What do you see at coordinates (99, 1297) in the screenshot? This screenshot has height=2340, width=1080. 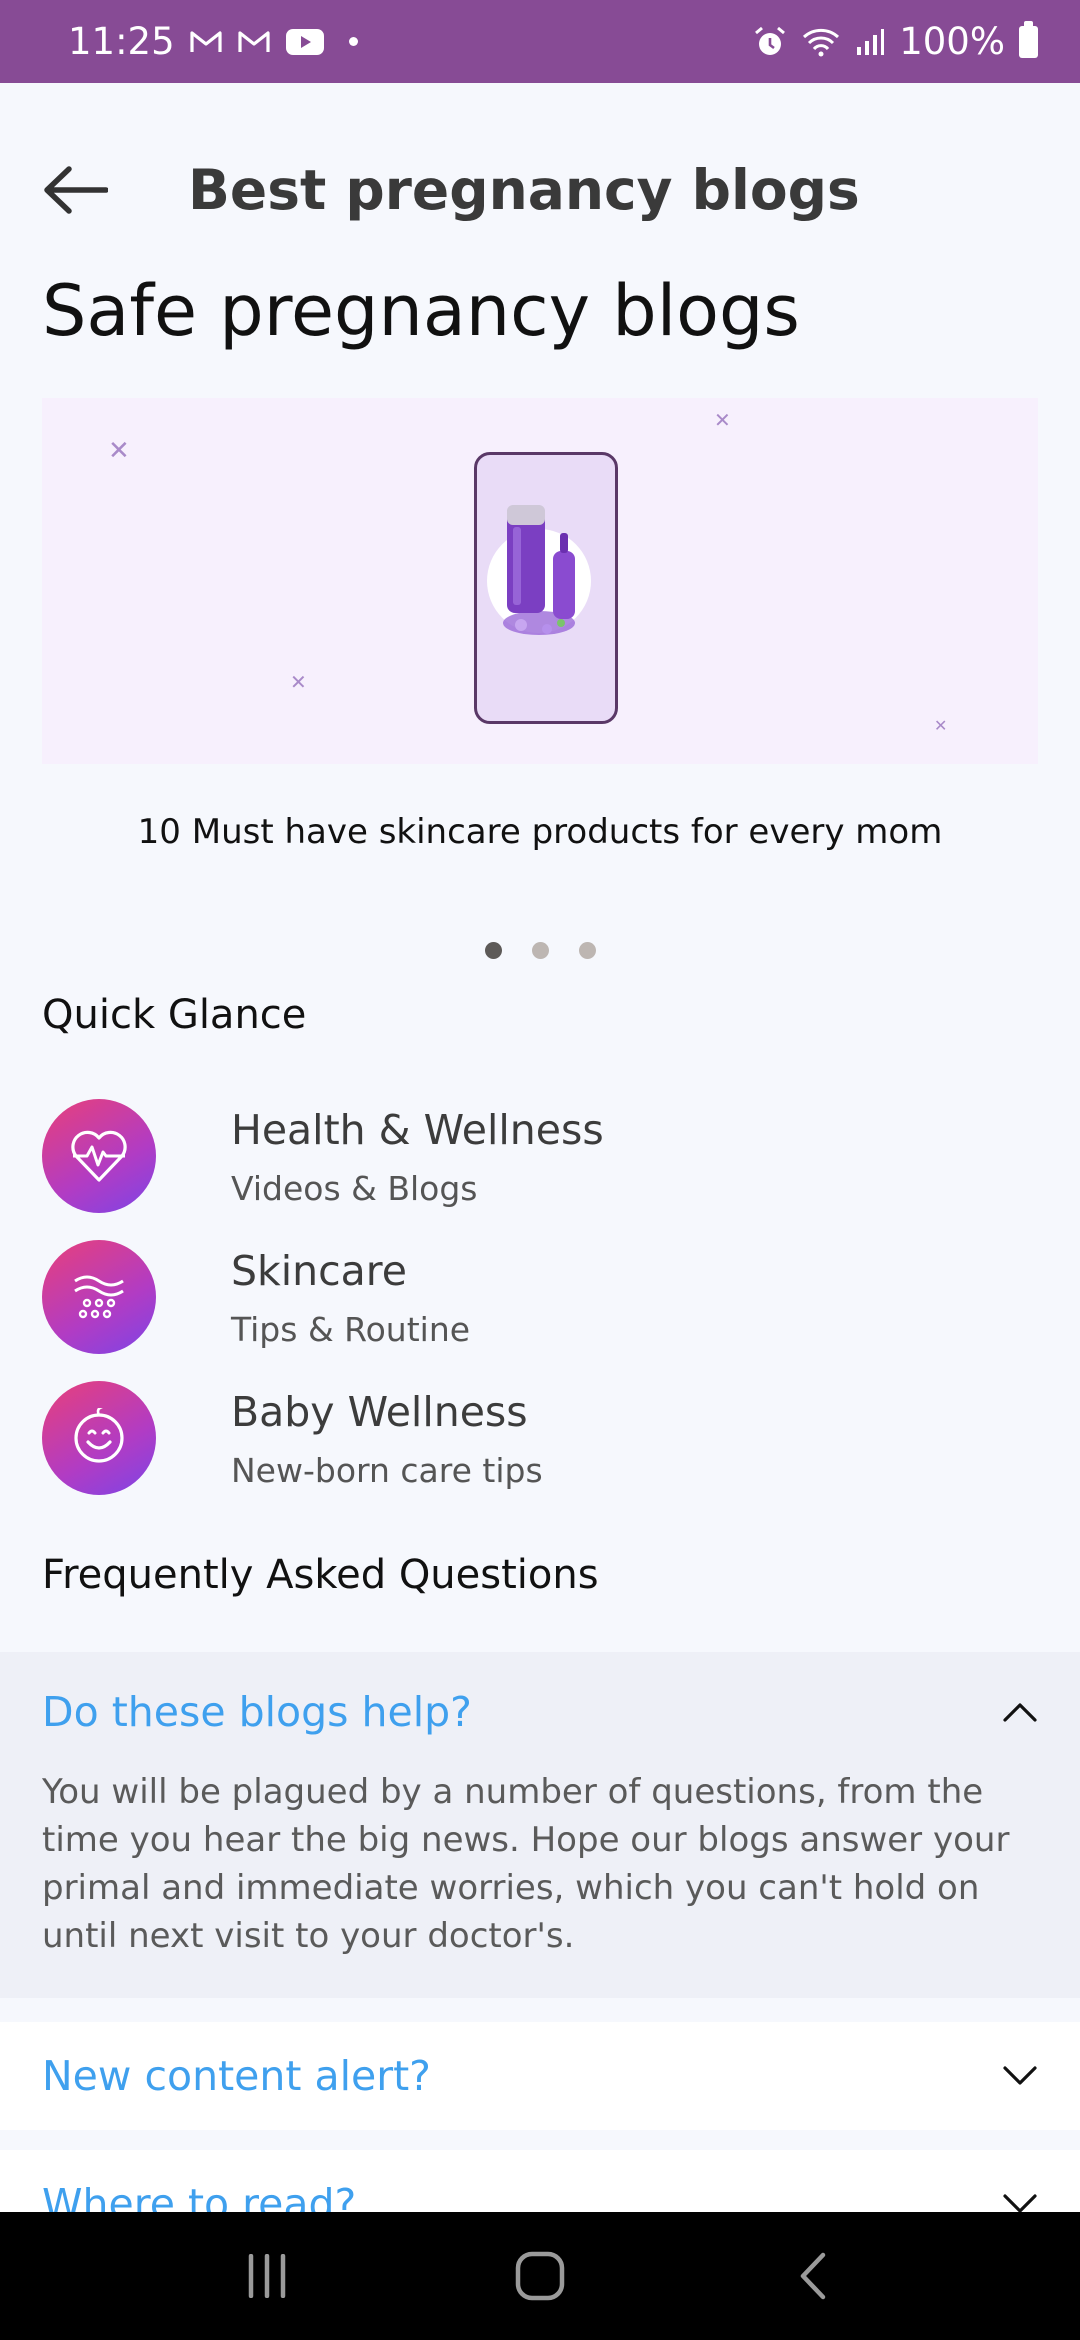 I see `skin-icon` at bounding box center [99, 1297].